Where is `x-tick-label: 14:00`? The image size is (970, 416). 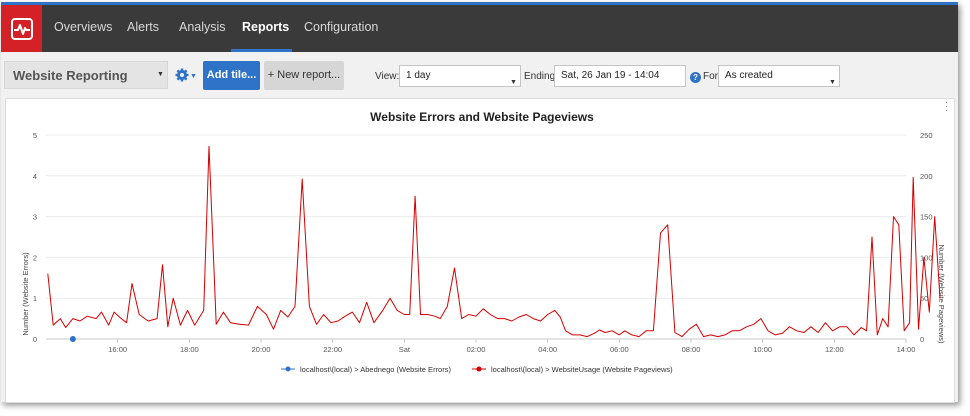
x-tick-label: 14:00 is located at coordinates (906, 349).